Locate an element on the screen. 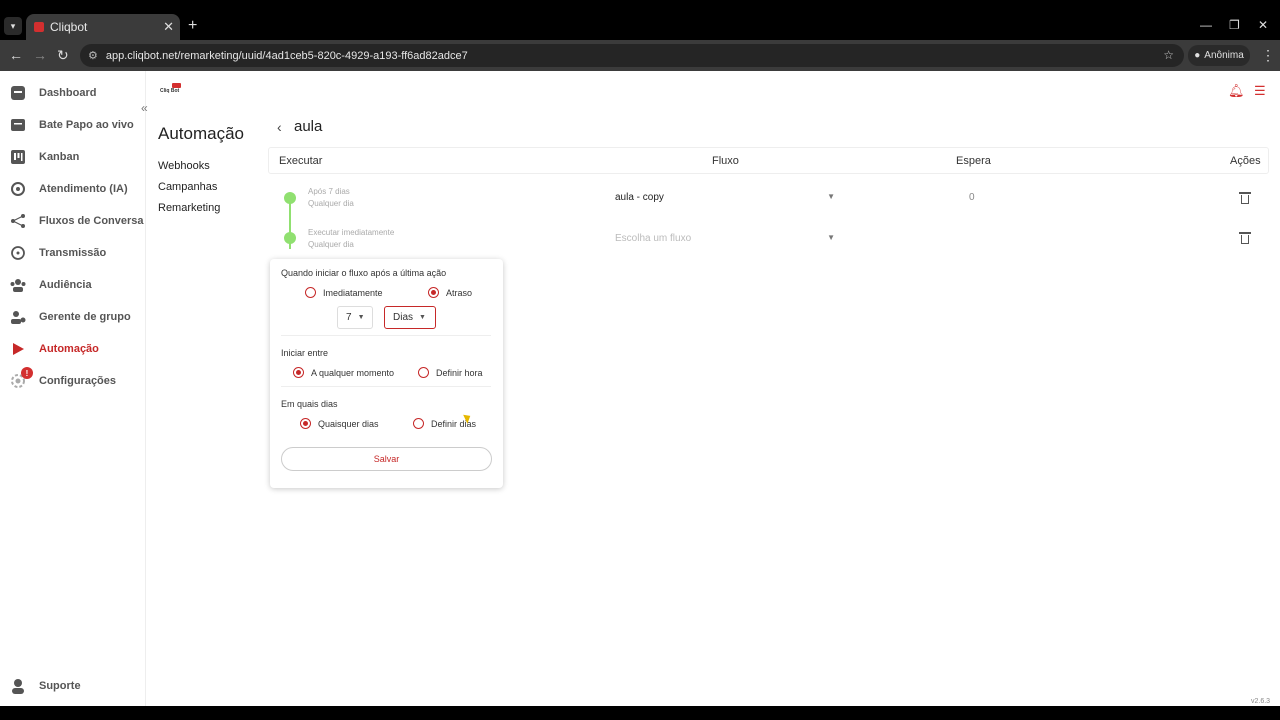 The image size is (1280, 720). sidebar-item-dashboard: Dashboard is located at coordinates (53, 93).